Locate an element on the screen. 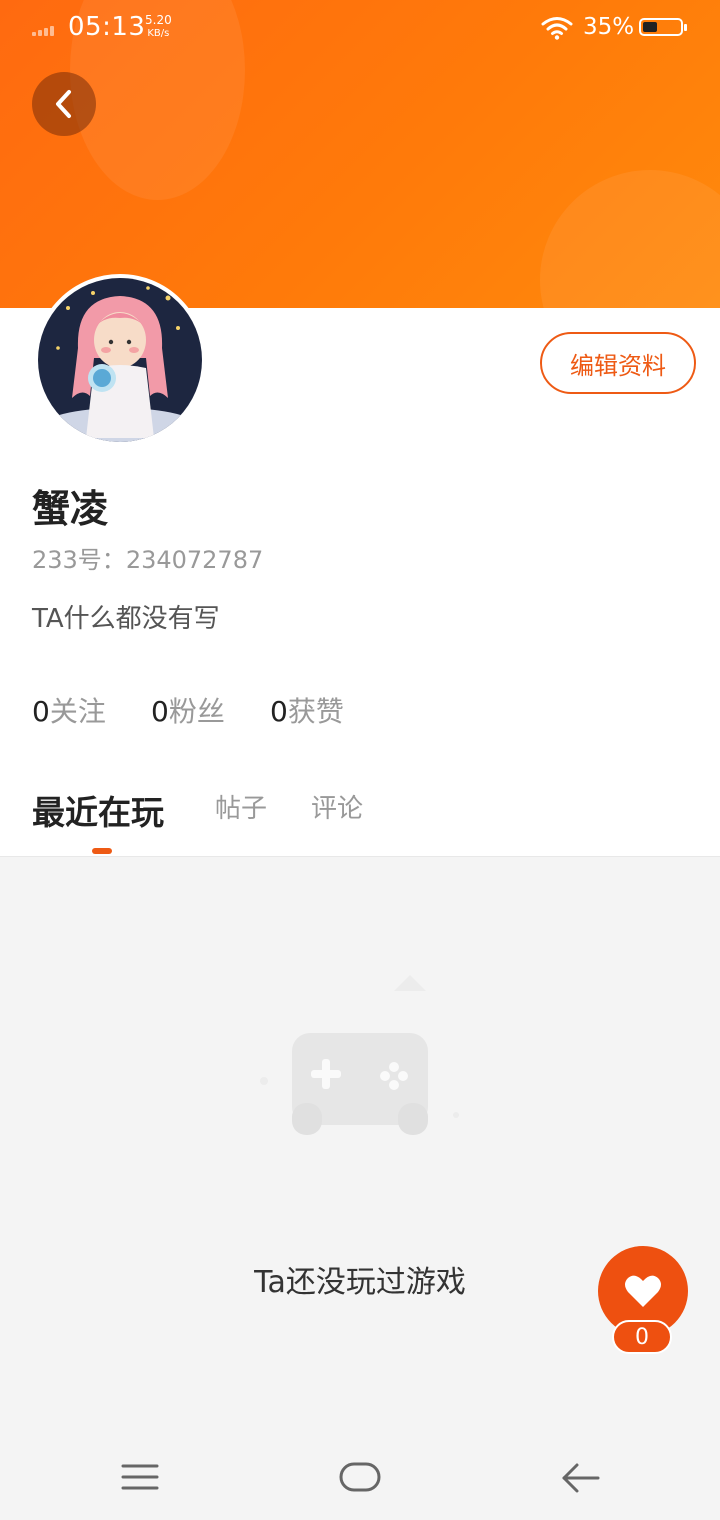 The image size is (720, 1520). home-icon is located at coordinates (360, 1478).